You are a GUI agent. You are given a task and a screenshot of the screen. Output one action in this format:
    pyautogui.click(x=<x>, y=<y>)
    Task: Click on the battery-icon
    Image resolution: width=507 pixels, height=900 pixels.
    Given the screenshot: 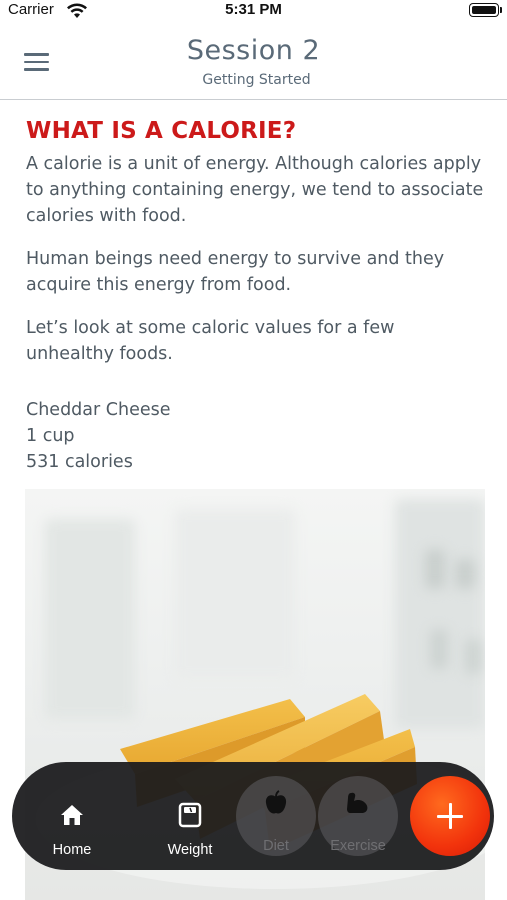 What is the action you would take?
    pyautogui.click(x=484, y=10)
    